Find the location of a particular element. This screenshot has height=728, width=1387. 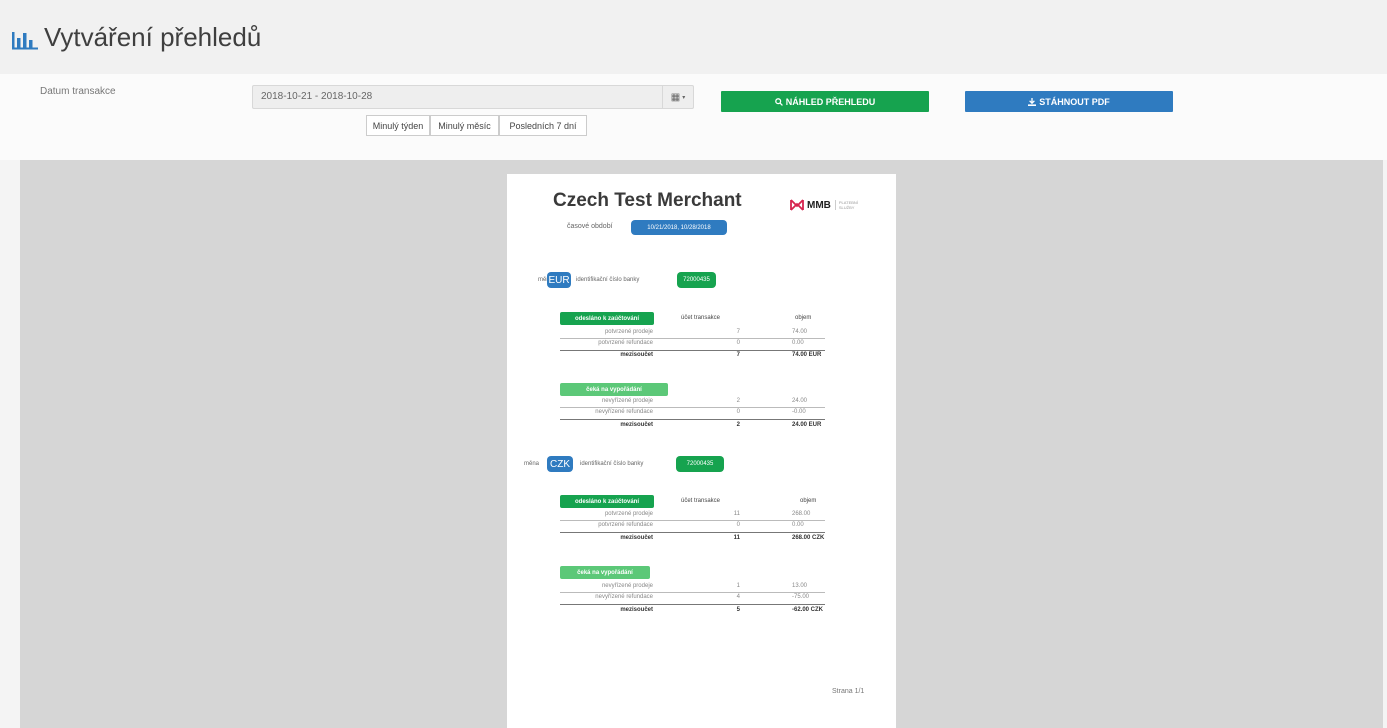

currency-label: měna is located at coordinates (532, 464).